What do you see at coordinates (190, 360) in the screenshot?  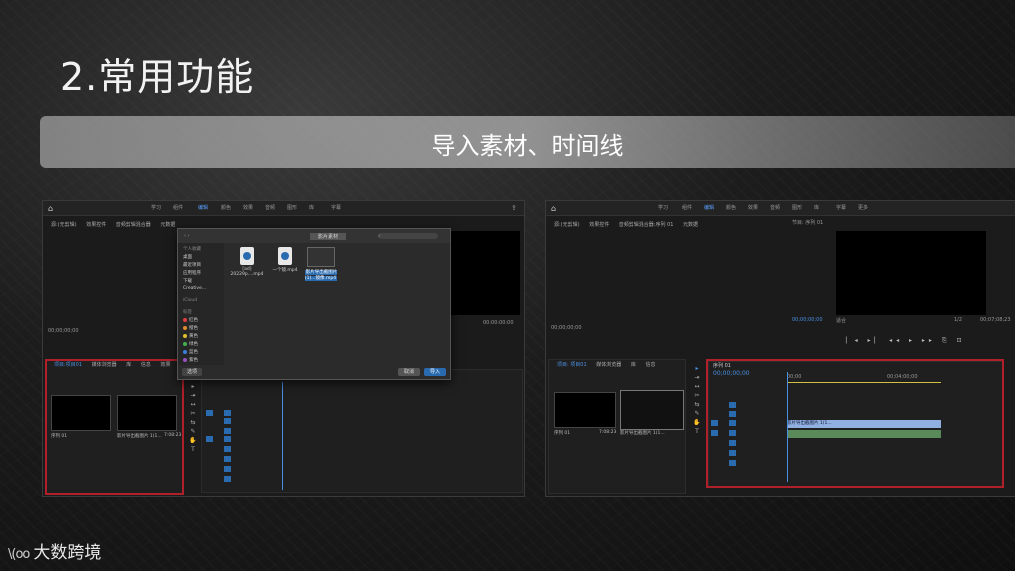 I see `tag-purple: 紫色` at bounding box center [190, 360].